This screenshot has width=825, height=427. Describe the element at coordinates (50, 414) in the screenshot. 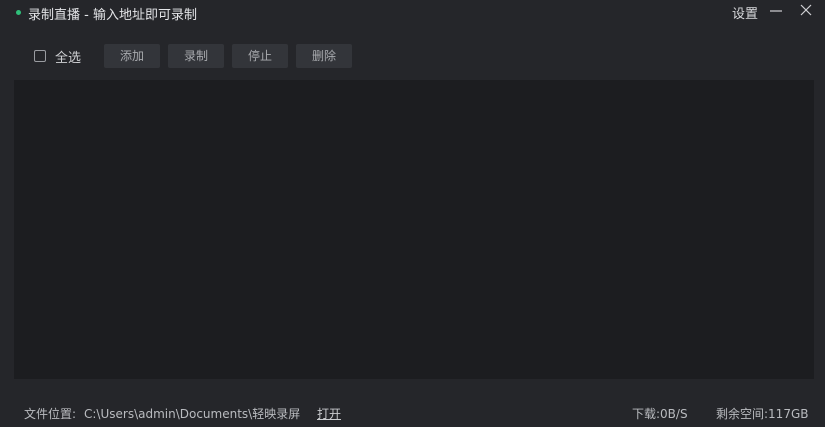

I see `file-location-label: 文件位置:` at that location.